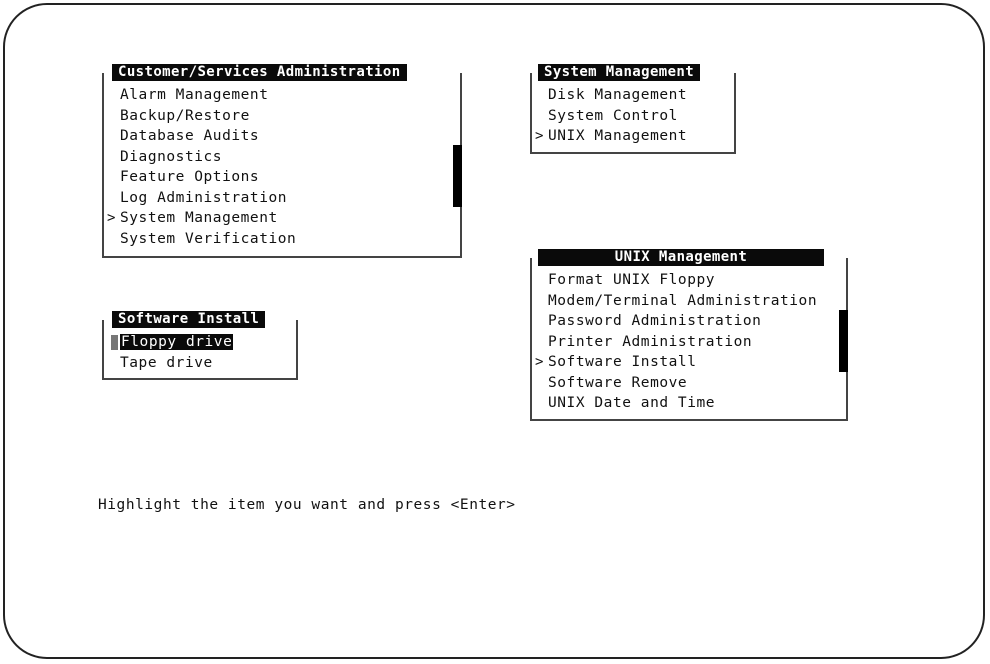  I want to click on menu-item-format-unix-floppy: Format UNIX Floppy, so click(689, 280).